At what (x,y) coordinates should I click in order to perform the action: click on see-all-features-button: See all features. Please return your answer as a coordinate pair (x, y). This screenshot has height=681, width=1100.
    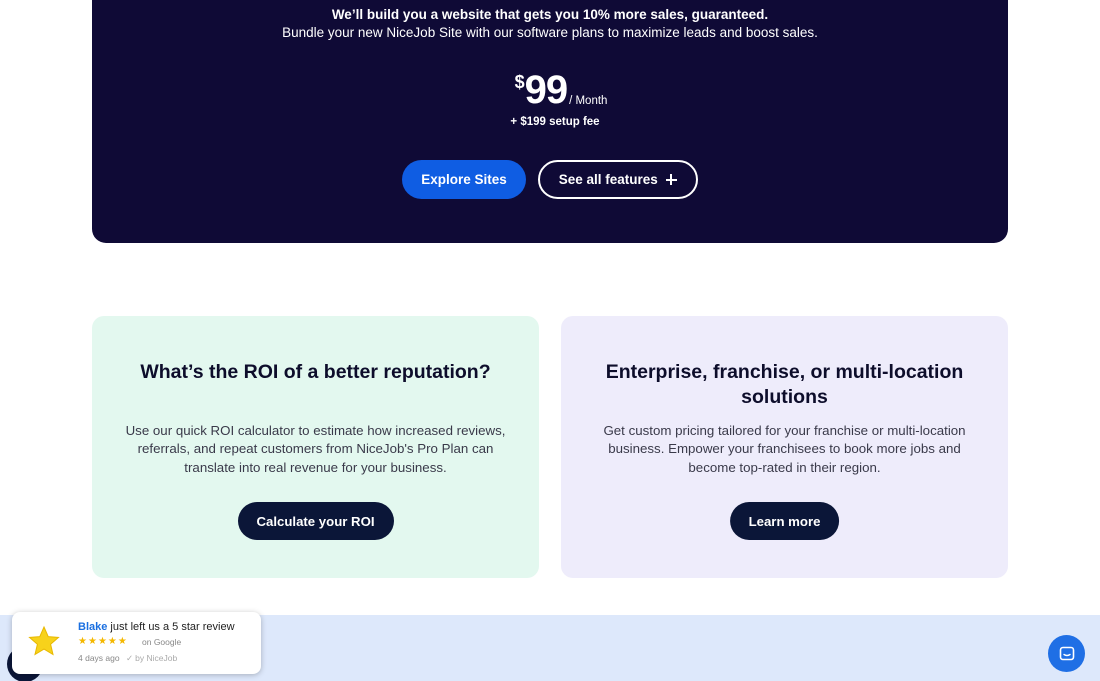
    Looking at the image, I should click on (617, 179).